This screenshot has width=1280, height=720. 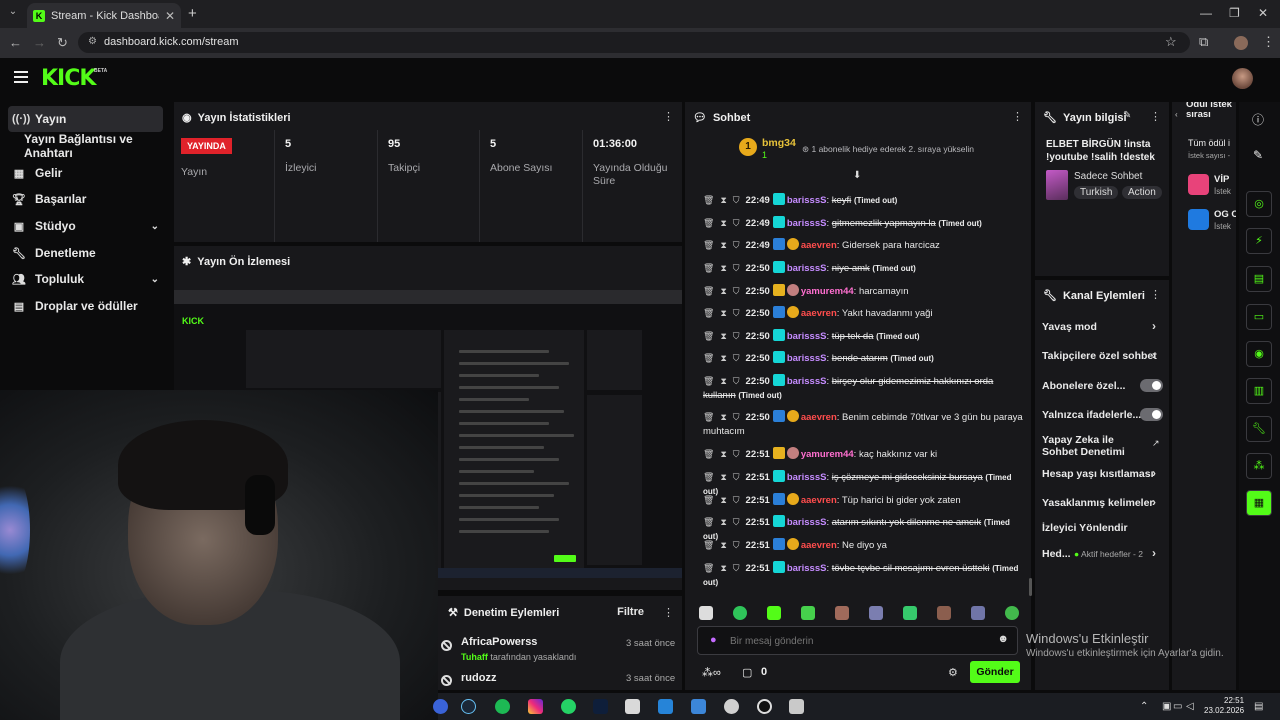 I want to click on emoji-icon: ☻, so click(x=1003, y=639).